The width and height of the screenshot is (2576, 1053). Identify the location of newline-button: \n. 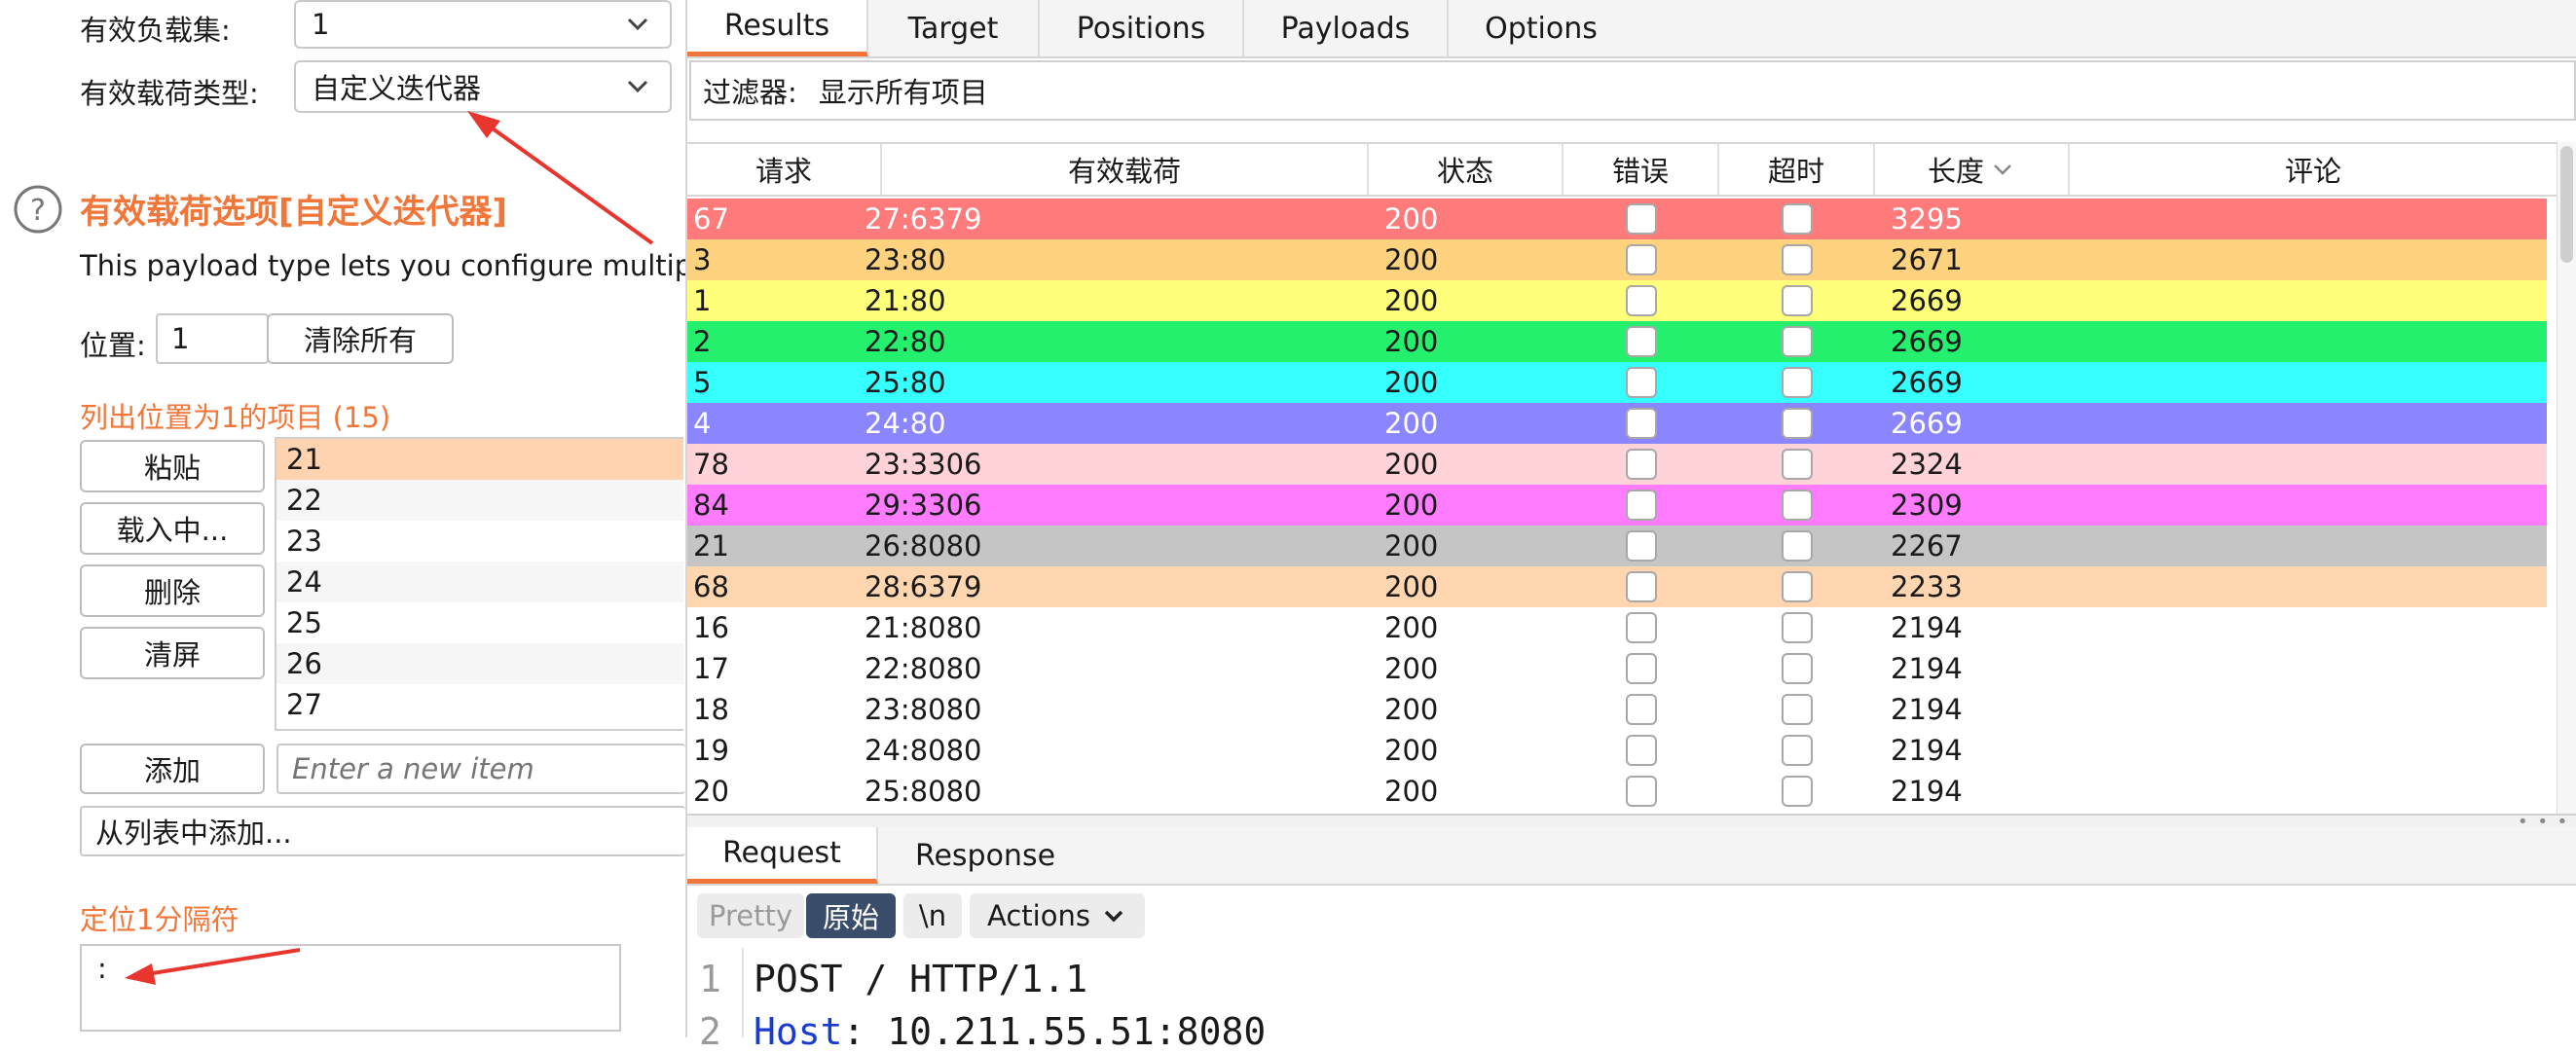
(932, 915).